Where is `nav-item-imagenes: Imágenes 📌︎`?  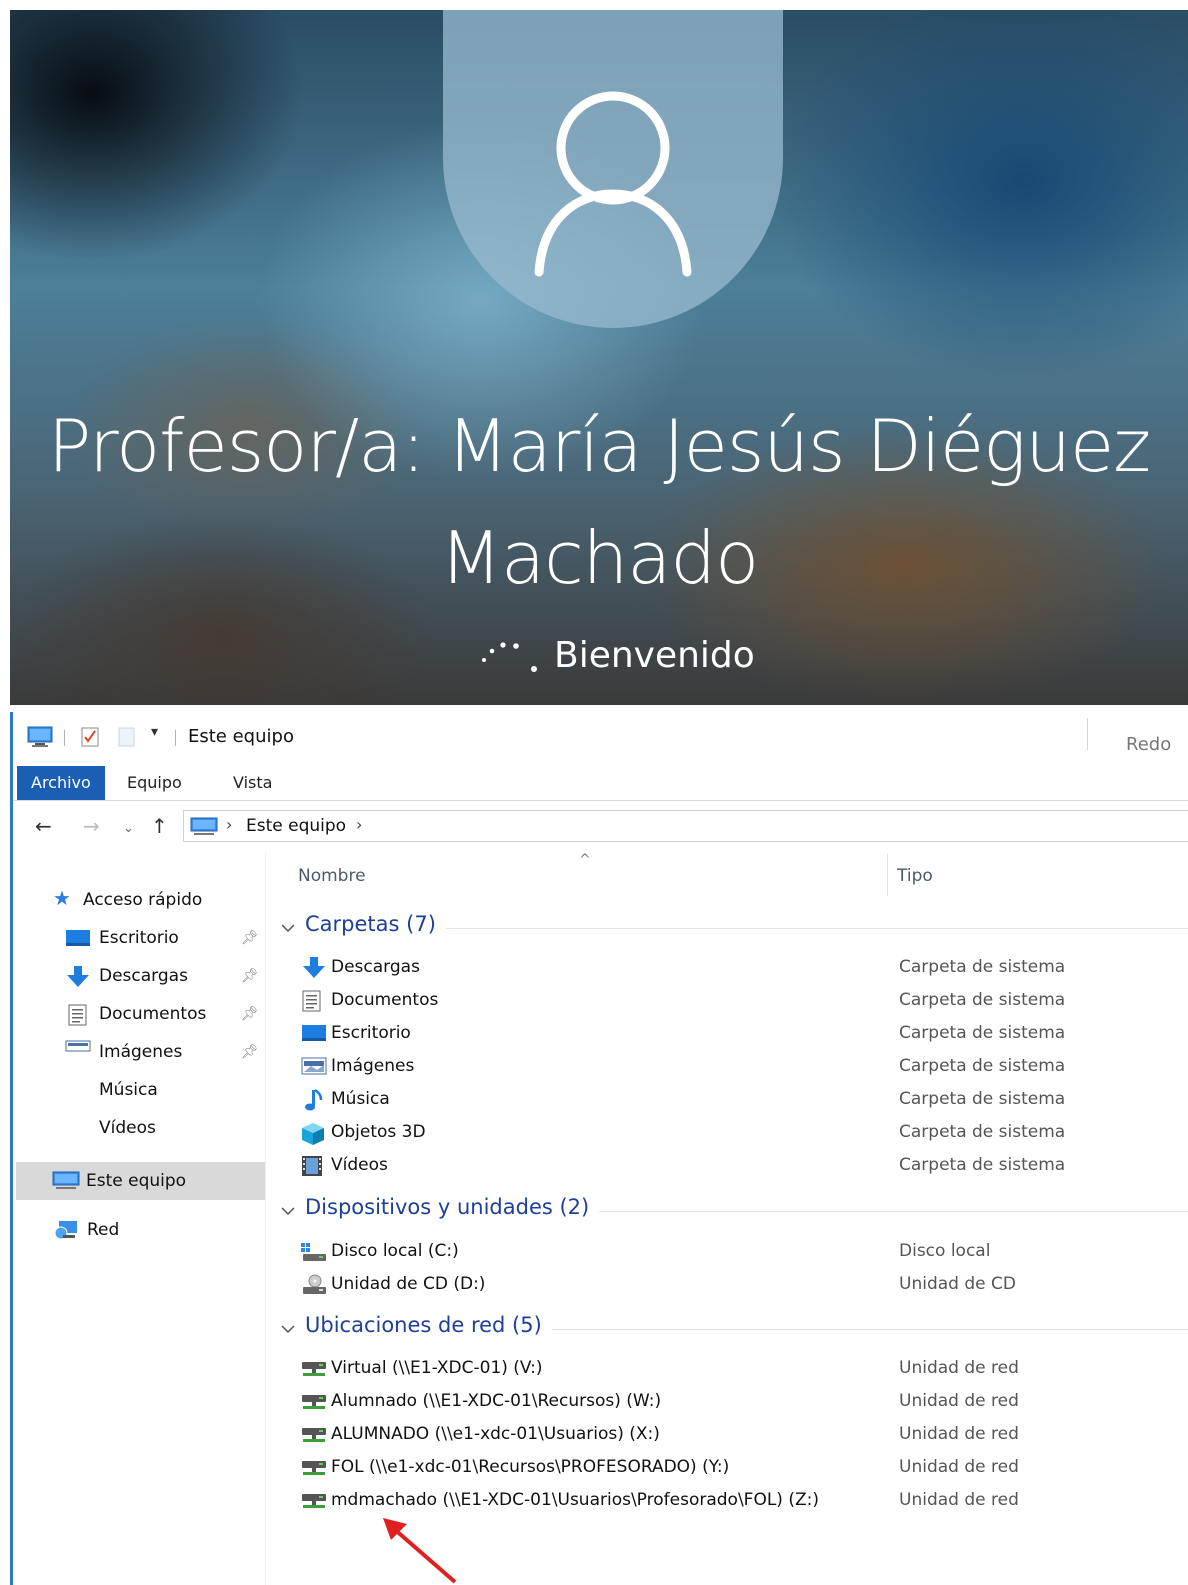
nav-item-imagenes: Imágenes 📌︎ is located at coordinates (165, 1052).